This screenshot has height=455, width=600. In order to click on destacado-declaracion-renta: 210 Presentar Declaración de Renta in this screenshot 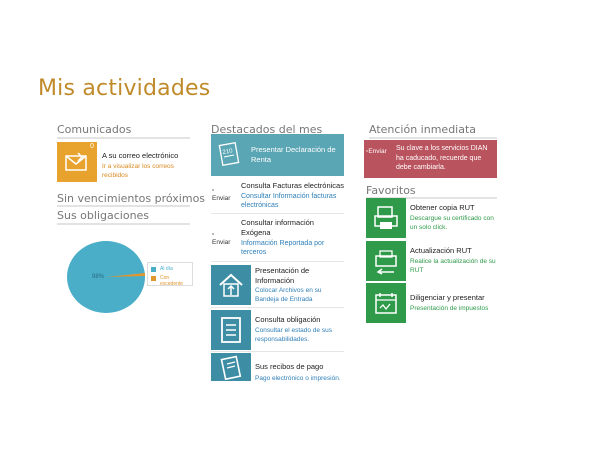, I will do `click(277, 155)`.